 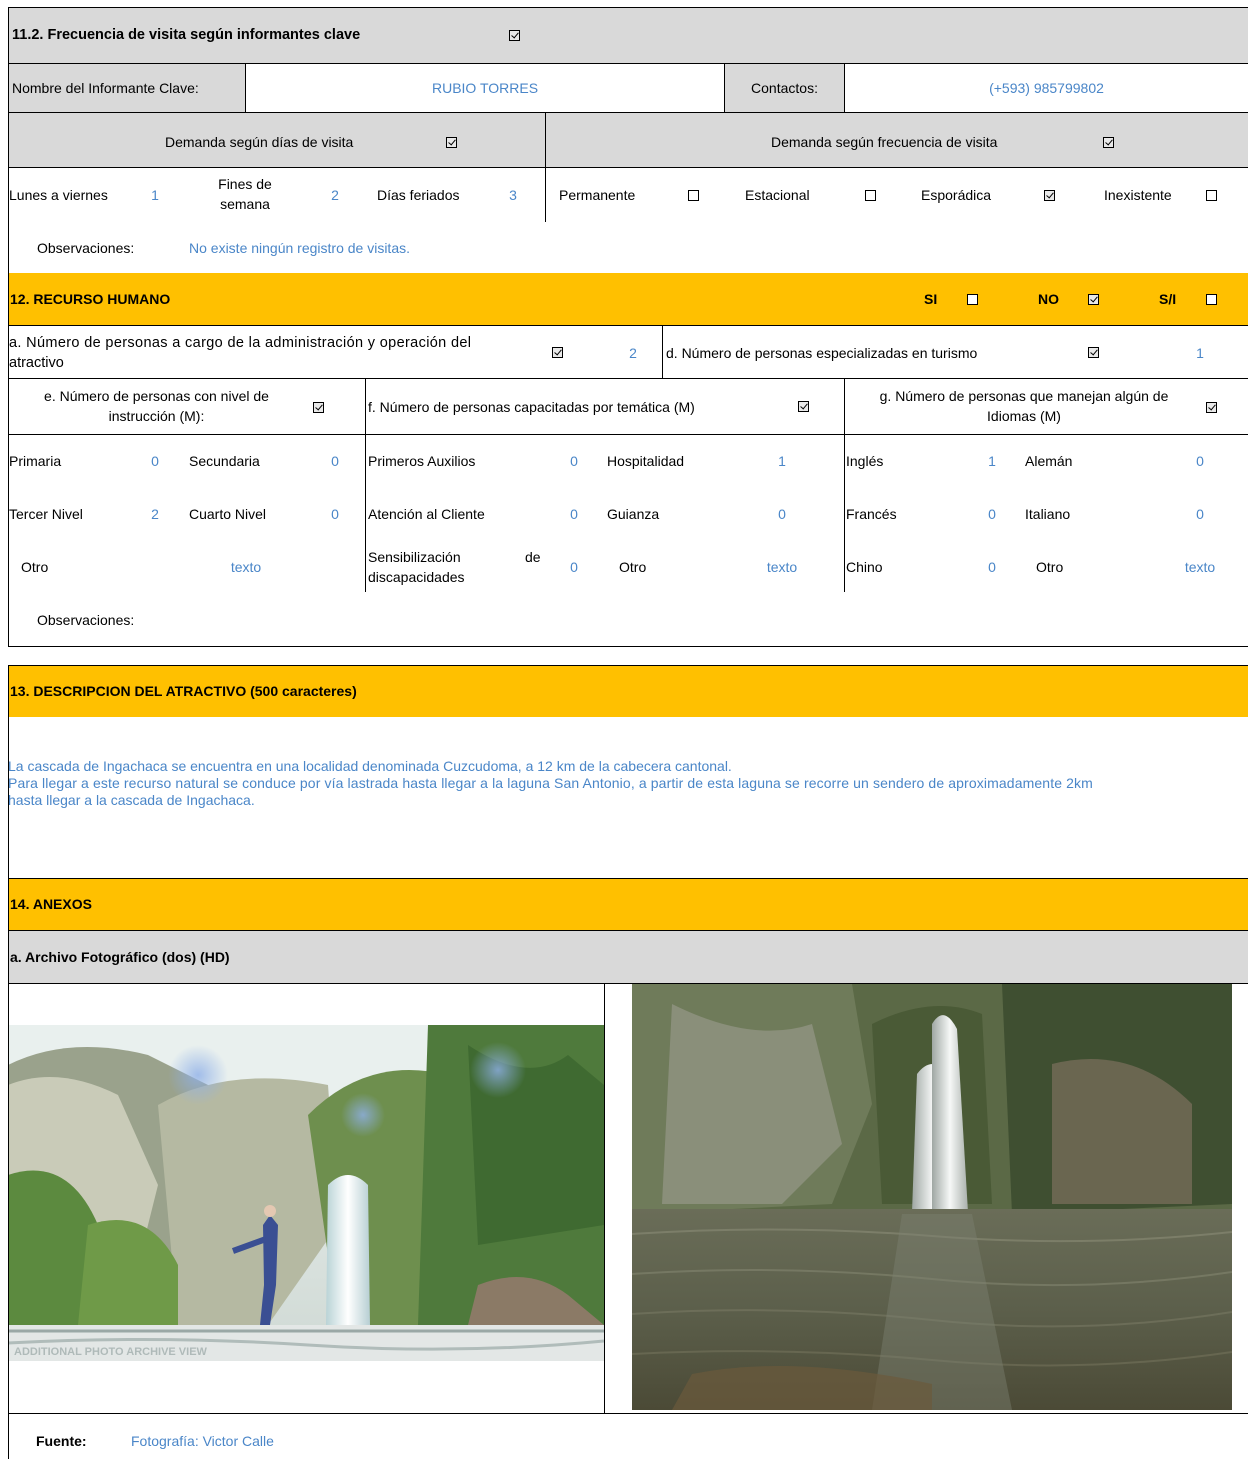 What do you see at coordinates (105, 88) in the screenshot?
I see `informant-label: Nombre del Informante Clave:` at bounding box center [105, 88].